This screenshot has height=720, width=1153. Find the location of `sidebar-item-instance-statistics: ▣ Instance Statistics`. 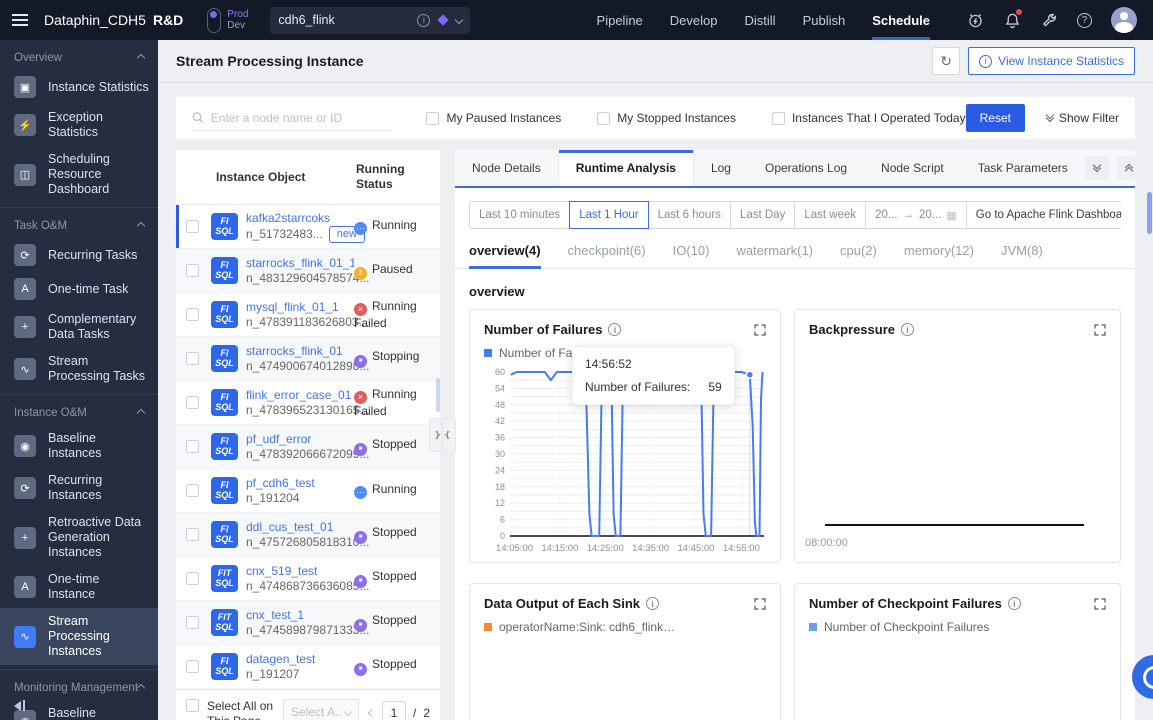

sidebar-item-instance-statistics: ▣ Instance Statistics is located at coordinates (79, 87).